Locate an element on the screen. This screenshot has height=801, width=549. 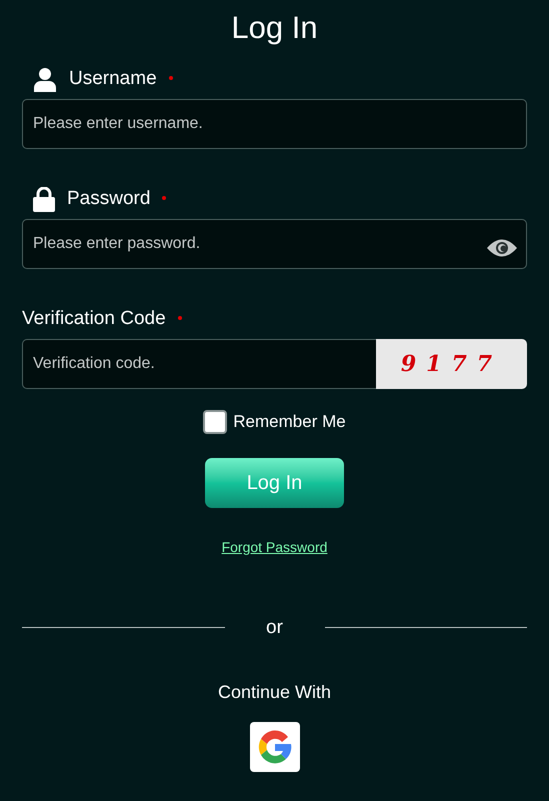
field-label: Password is located at coordinates (108, 198).